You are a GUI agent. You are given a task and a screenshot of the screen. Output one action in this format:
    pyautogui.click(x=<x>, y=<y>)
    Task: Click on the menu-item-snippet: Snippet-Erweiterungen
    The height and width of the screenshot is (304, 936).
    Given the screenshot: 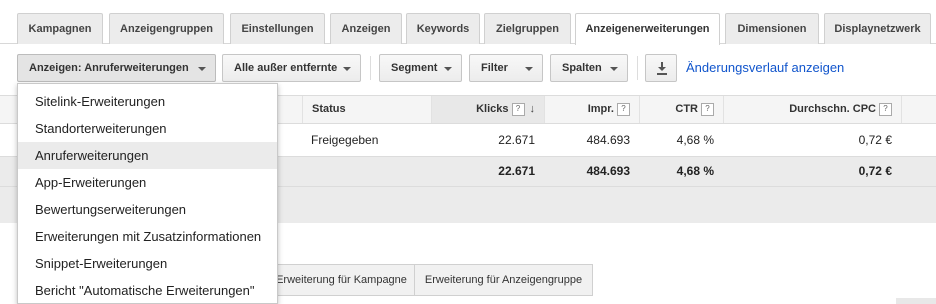 What is the action you would take?
    pyautogui.click(x=147, y=263)
    